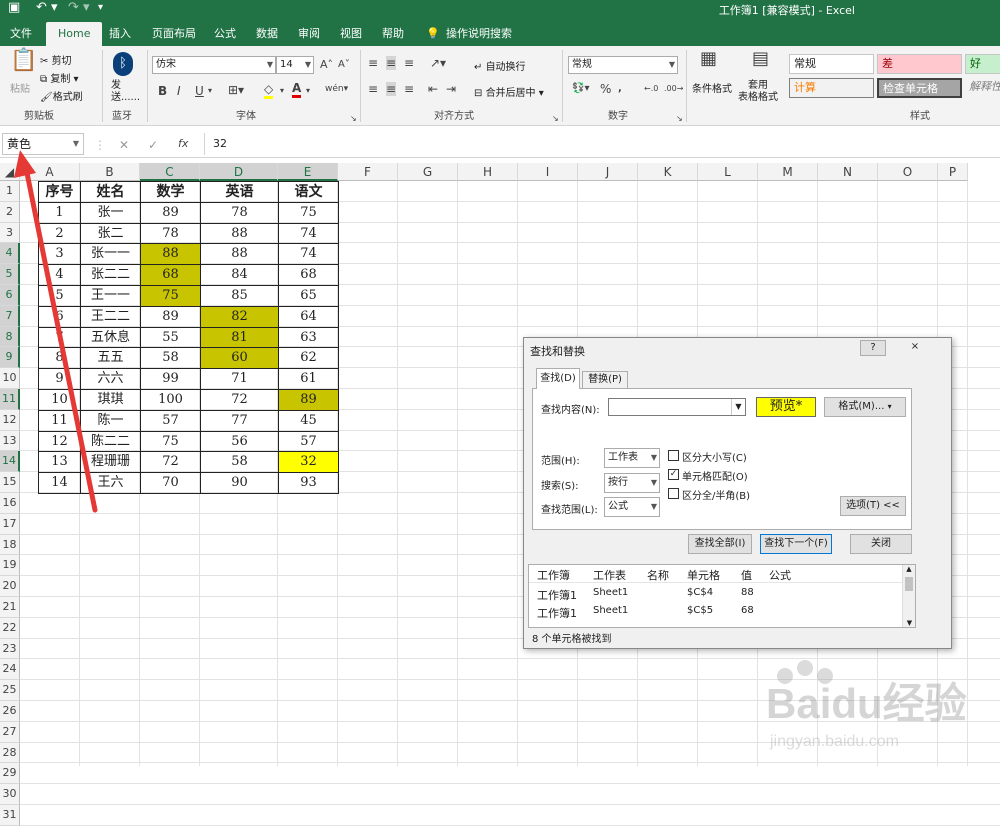 This screenshot has height=826, width=1000. What do you see at coordinates (170, 483) in the screenshot?
I see `table-cell: 70` at bounding box center [170, 483].